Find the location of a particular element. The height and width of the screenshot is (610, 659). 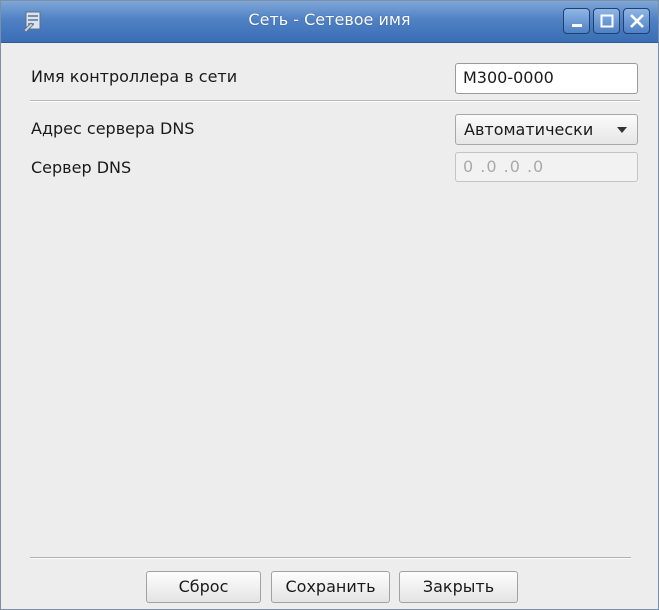

close-window-button is located at coordinates (636, 21).